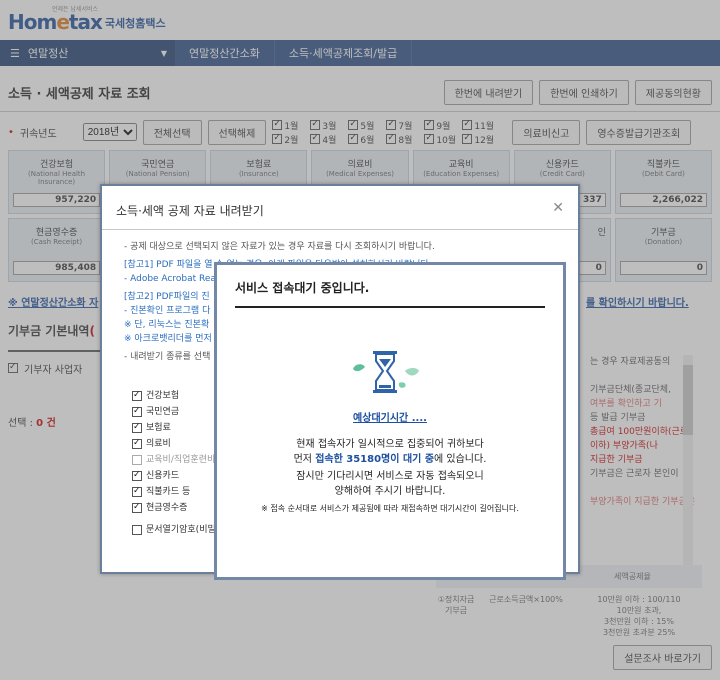 Image resolution: width=720 pixels, height=680 pixels. I want to click on hourglass-icon, so click(386, 372).